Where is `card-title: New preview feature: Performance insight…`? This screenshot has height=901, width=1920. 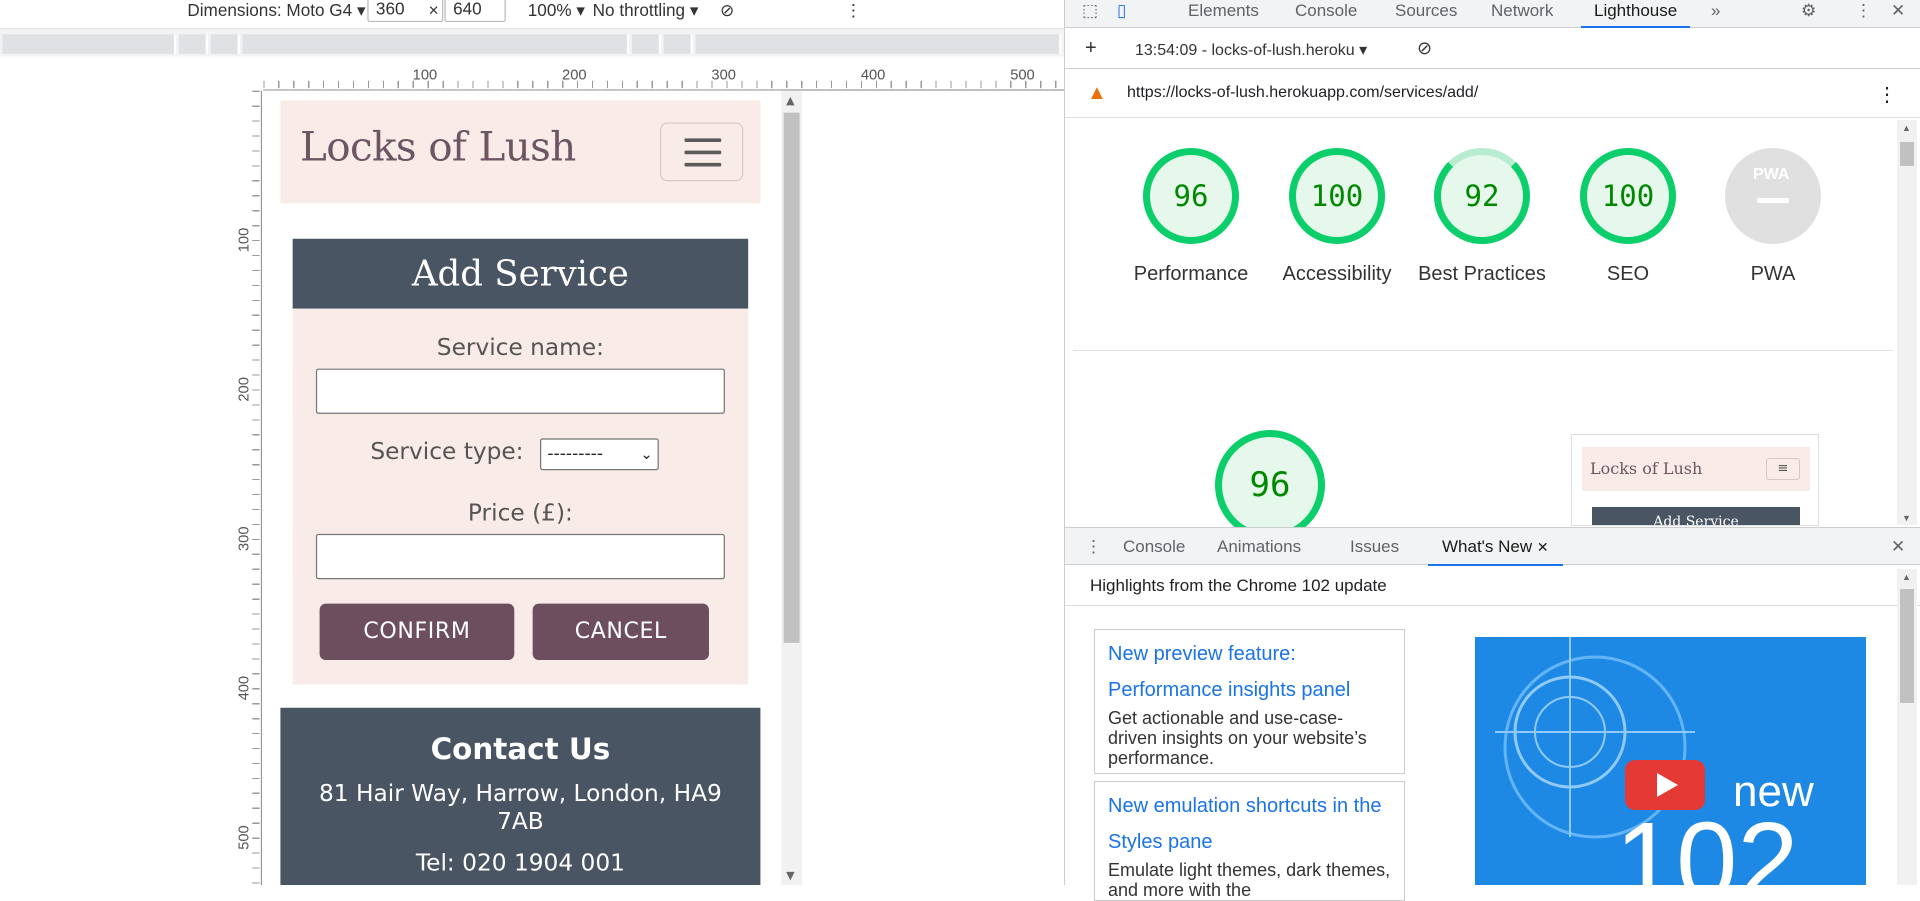 card-title: New preview feature: Performance insight… is located at coordinates (1249, 672).